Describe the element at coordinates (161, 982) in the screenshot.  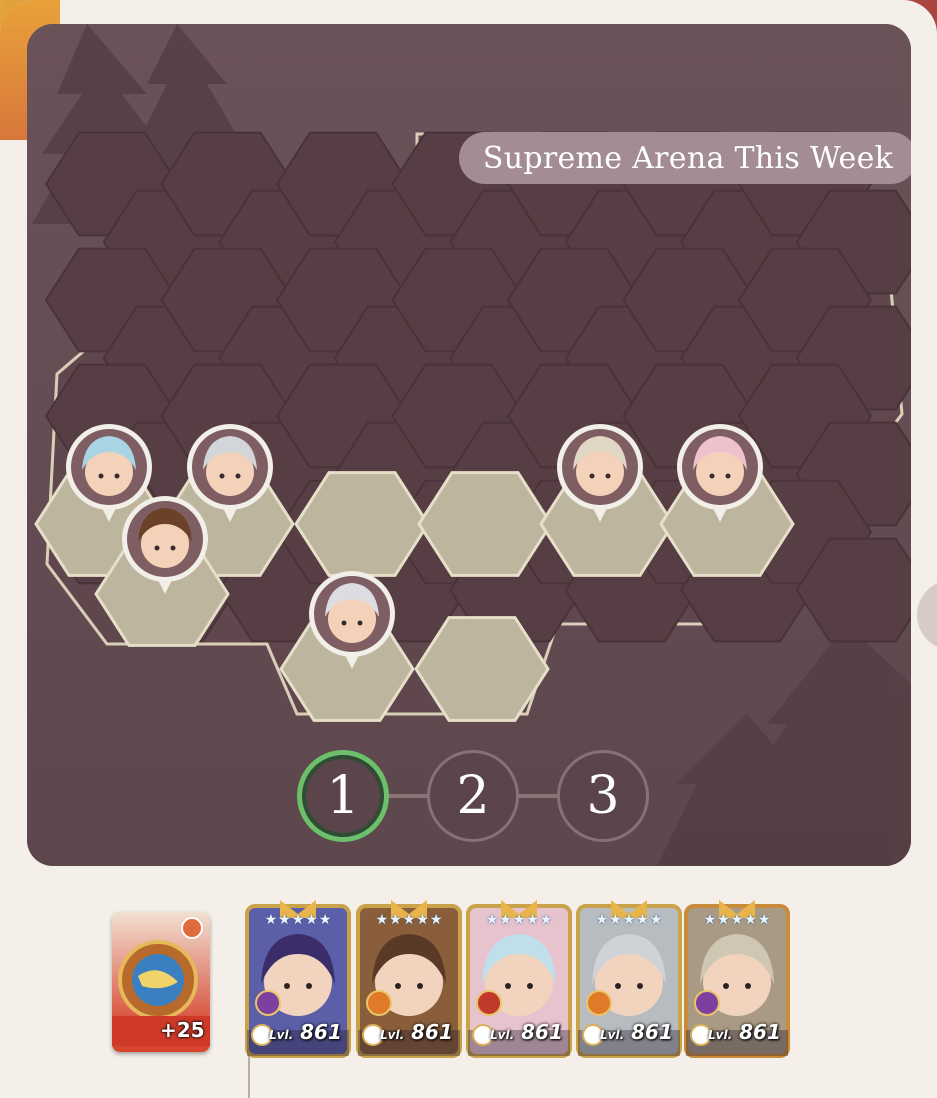
I see `artifact-card: +25` at that location.